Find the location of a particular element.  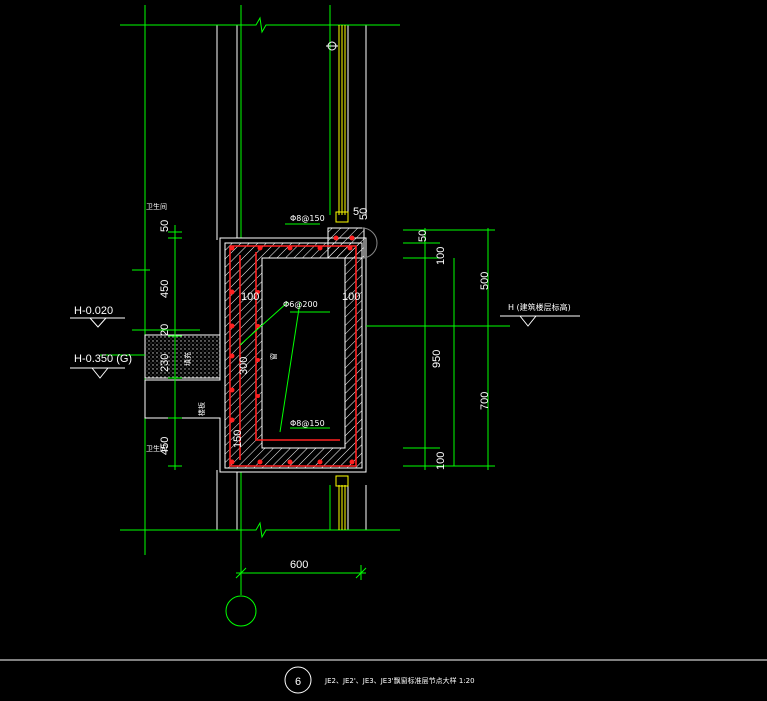

detail-title: JE2、JE2'、JE3、JE3'飘窗标准层节点大样 1:20 is located at coordinates (399, 680).